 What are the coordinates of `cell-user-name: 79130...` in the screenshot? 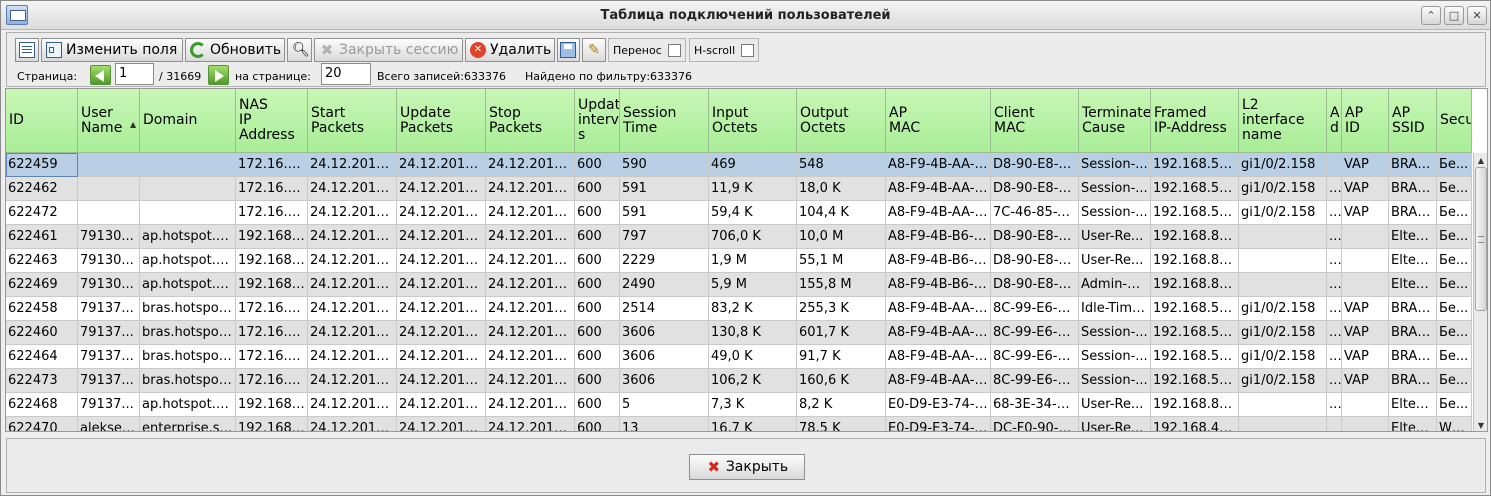 It's located at (109, 237).